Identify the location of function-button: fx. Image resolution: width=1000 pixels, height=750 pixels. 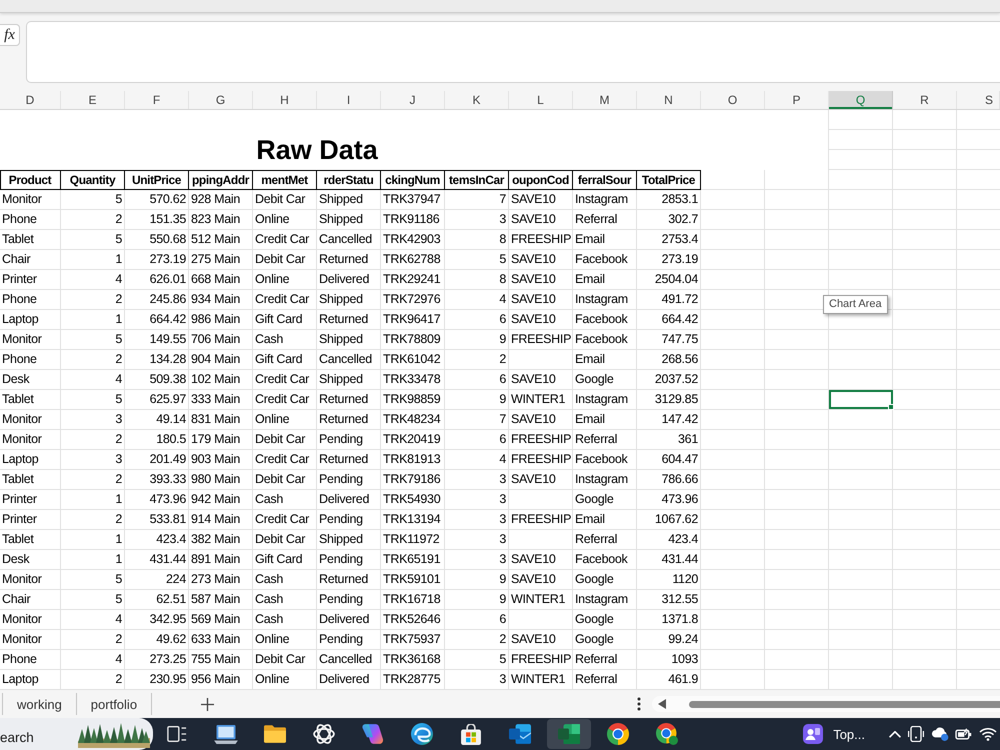
(10, 35).